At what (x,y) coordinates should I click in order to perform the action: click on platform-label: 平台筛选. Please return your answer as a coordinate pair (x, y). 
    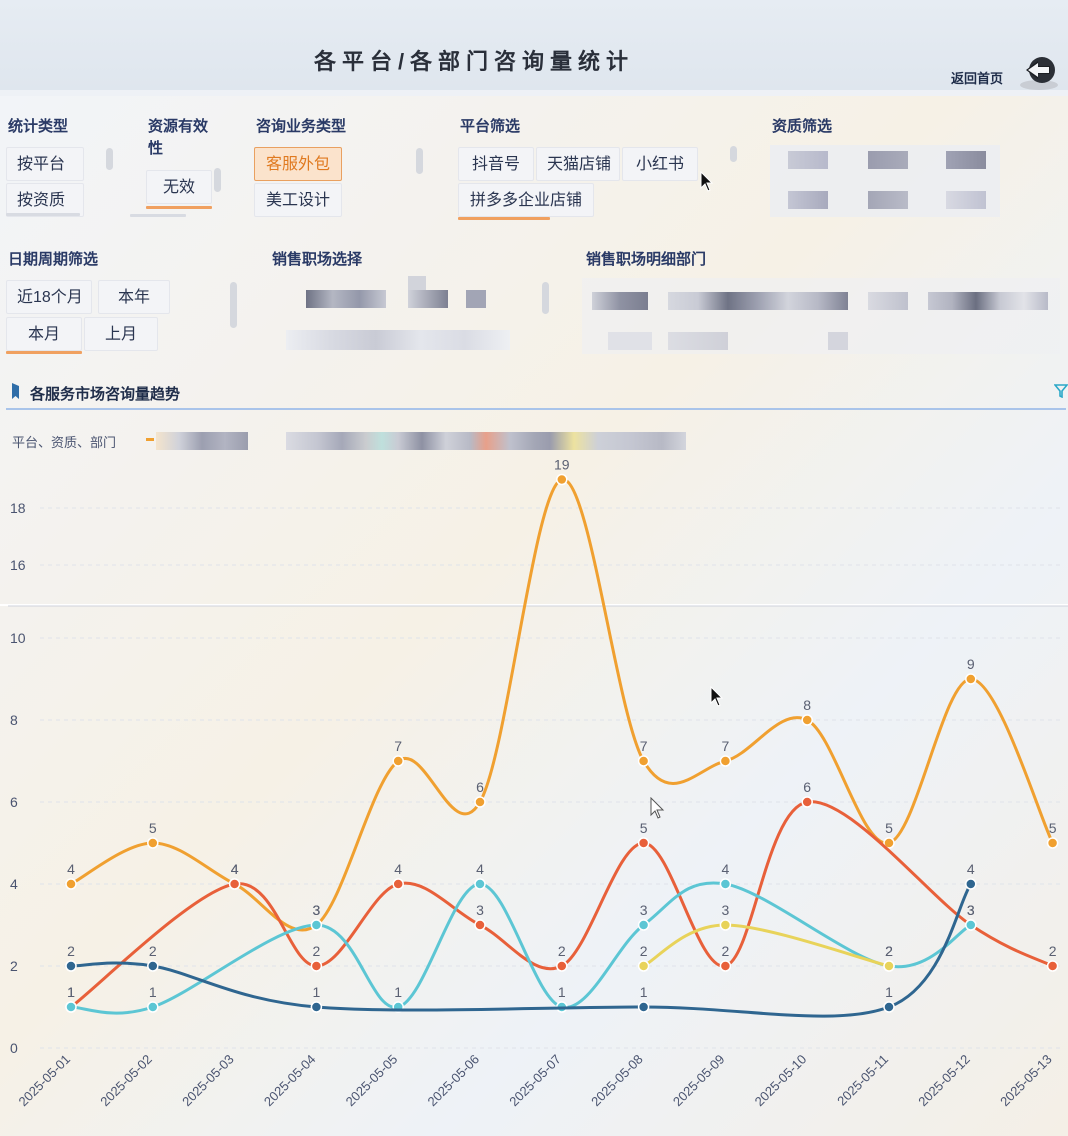
    Looking at the image, I should click on (490, 126).